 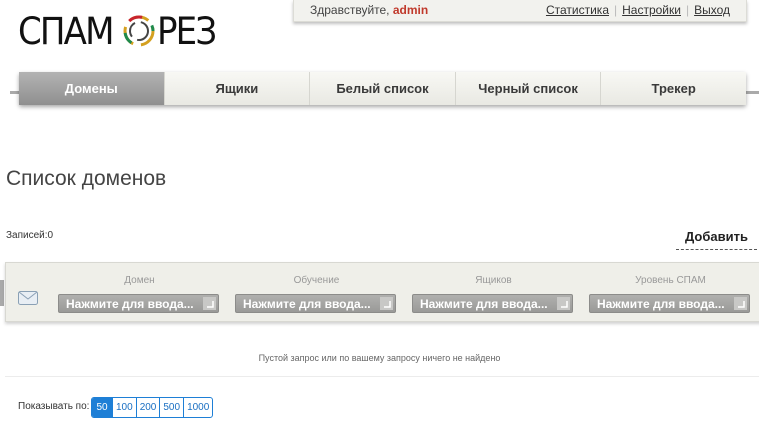 I want to click on greeting: Здравствуйте, admin, so click(x=369, y=10).